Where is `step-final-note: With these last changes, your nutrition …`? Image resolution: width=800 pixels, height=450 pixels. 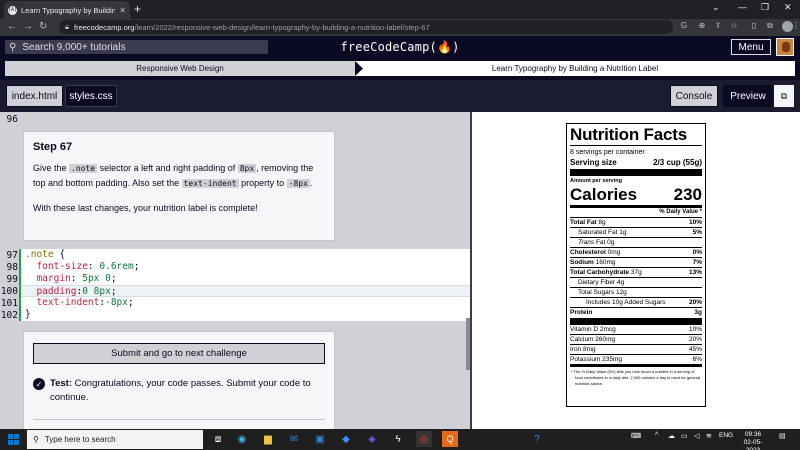 step-final-note: With these last changes, your nutrition … is located at coordinates (145, 208).